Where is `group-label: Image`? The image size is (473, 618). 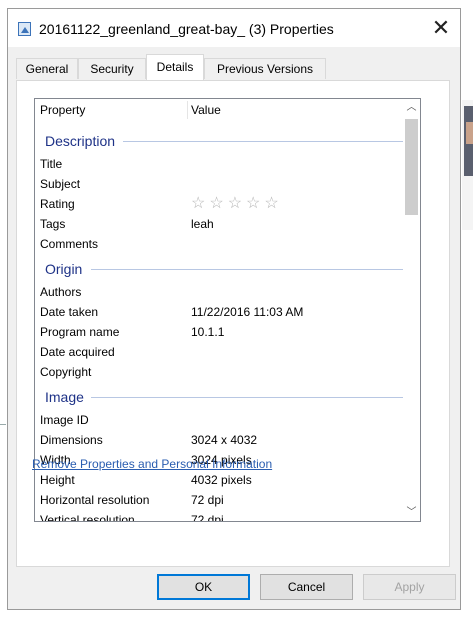 group-label: Image is located at coordinates (64, 397).